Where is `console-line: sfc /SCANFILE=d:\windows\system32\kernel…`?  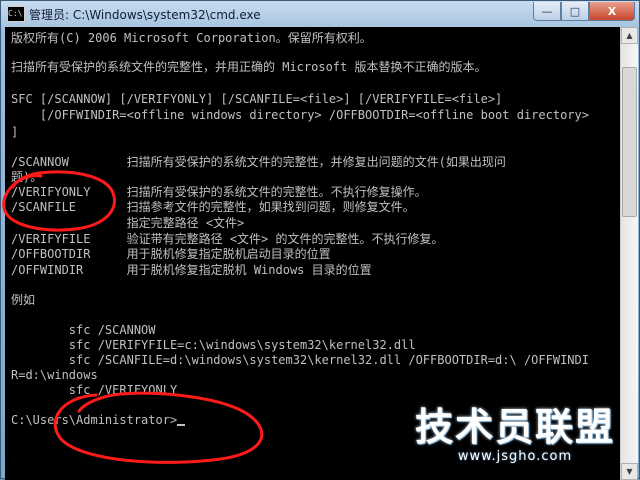
console-line: sfc /SCANFILE=d:\windows\system32\kernel… is located at coordinates (300, 360).